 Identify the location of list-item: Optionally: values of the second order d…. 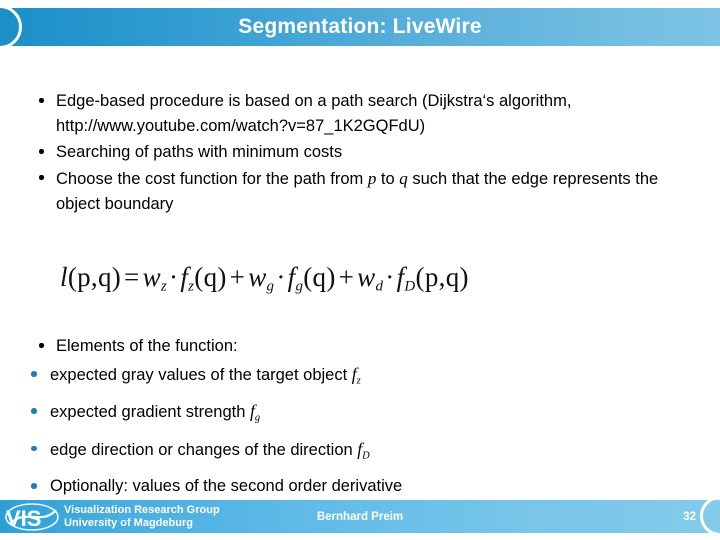
(360, 486).